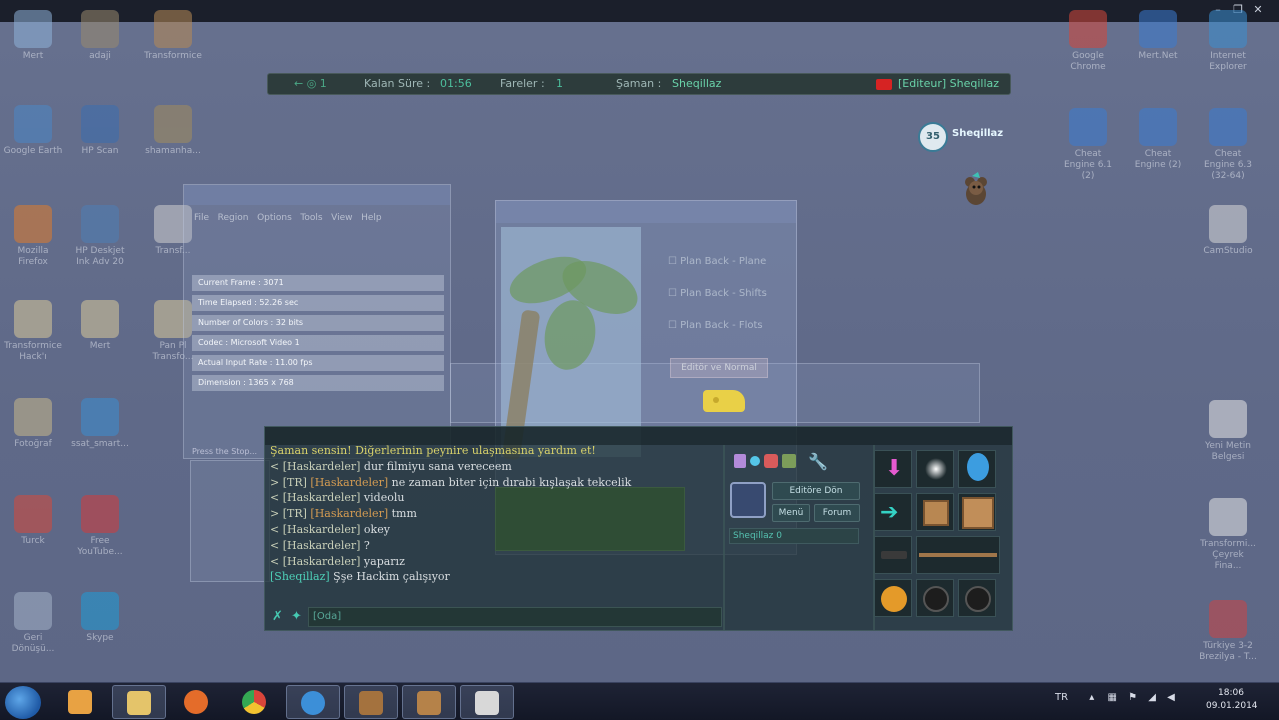  I want to click on arrow-down-slot: ⬇, so click(893, 469).